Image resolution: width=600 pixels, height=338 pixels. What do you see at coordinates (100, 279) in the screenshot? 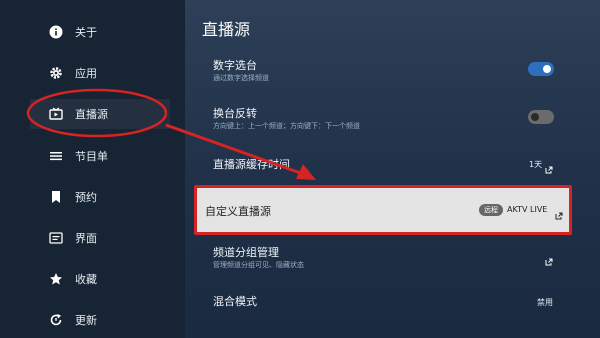
I see `sidebar-item-favorites: 收藏` at bounding box center [100, 279].